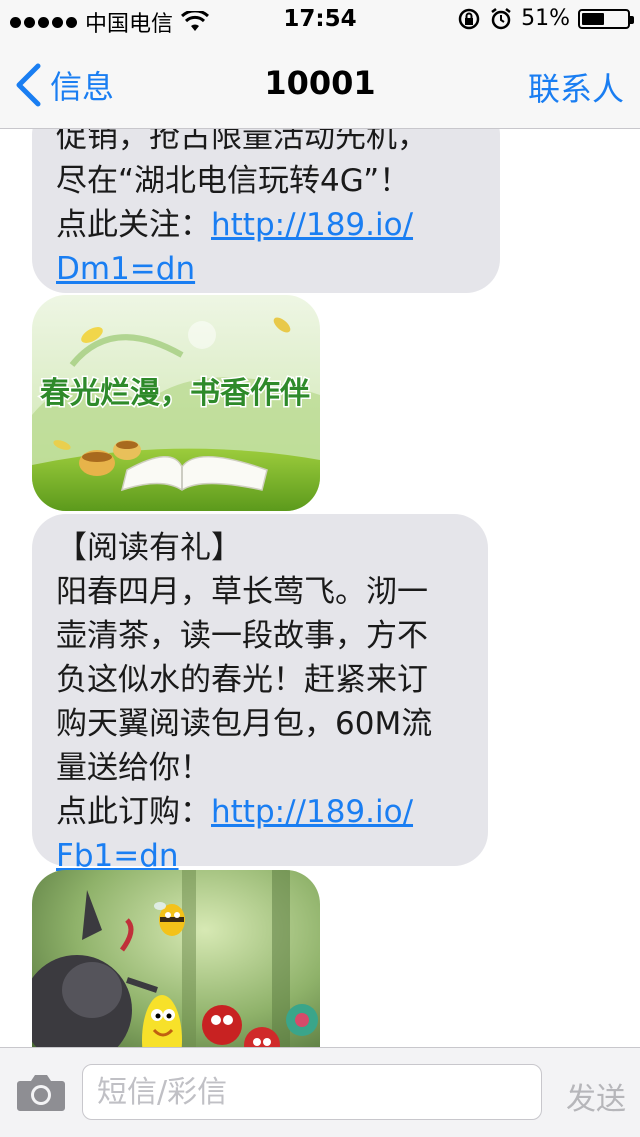 This screenshot has height=1137, width=640. What do you see at coordinates (233, 181) in the screenshot?
I see `message-line: 尽在“湖北电信玩转4G”！` at bounding box center [233, 181].